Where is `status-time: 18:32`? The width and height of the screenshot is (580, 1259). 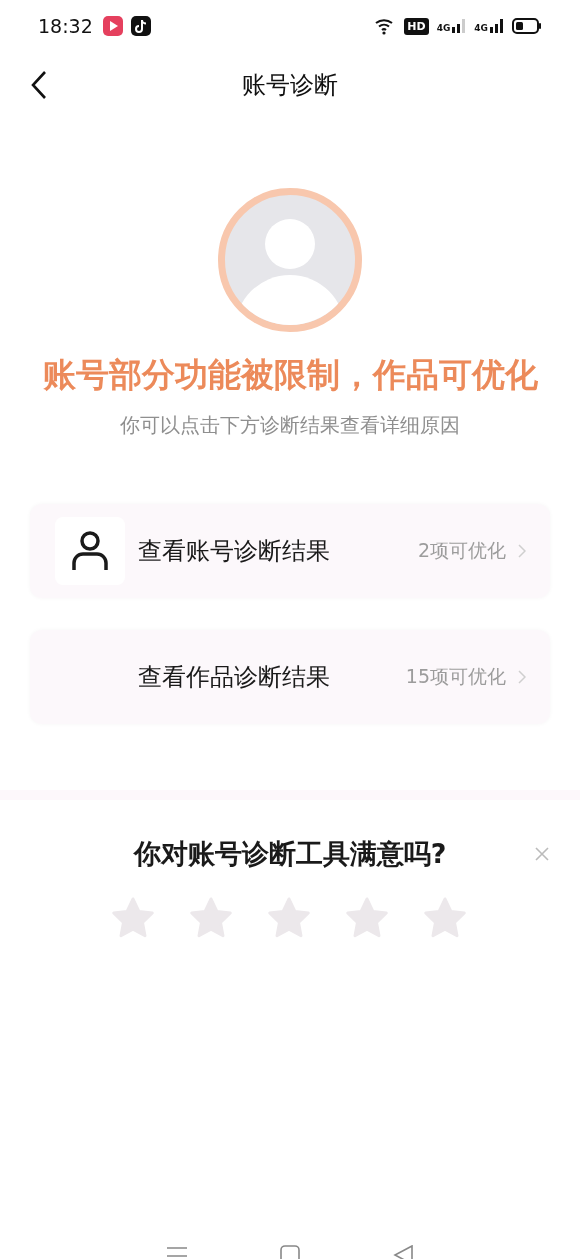 status-time: 18:32 is located at coordinates (65, 26).